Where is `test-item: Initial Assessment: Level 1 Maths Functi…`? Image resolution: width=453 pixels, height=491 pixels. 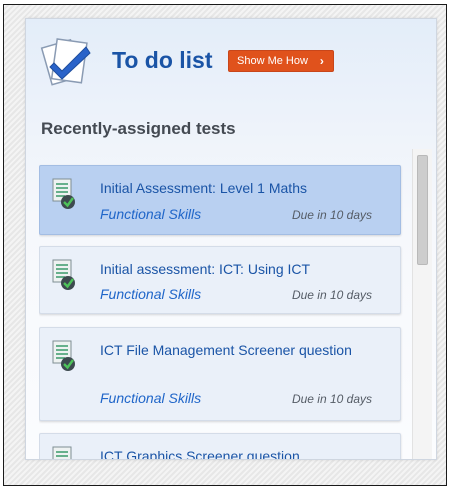
test-item: Initial Assessment: Level 1 Maths Functi… is located at coordinates (220, 200).